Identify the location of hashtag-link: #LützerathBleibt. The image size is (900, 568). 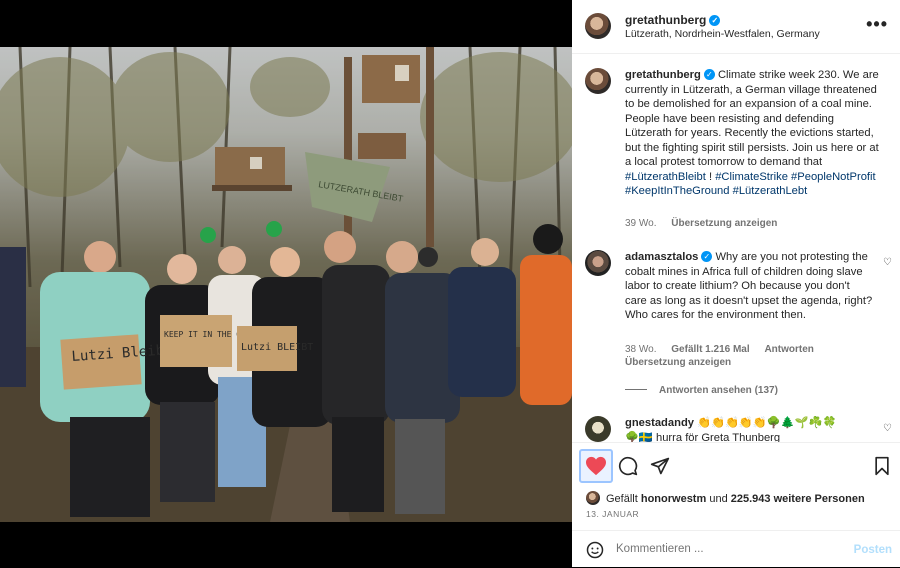
(665, 177).